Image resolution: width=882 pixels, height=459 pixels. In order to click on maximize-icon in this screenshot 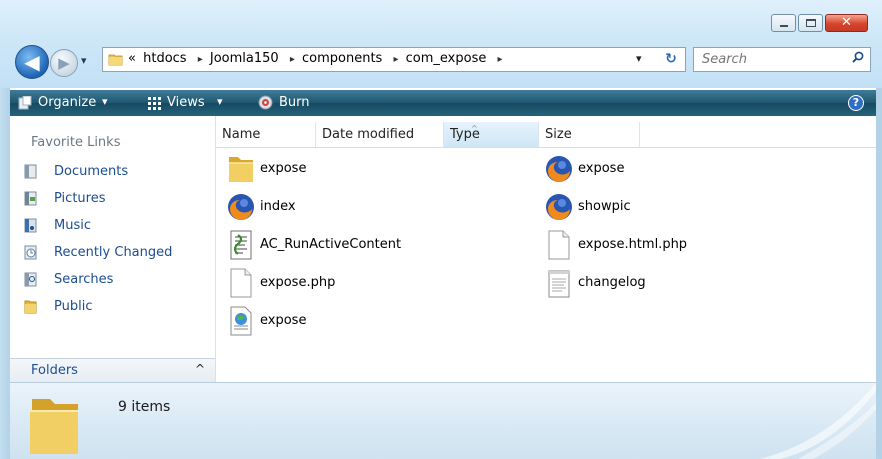, I will do `click(811, 23)`.